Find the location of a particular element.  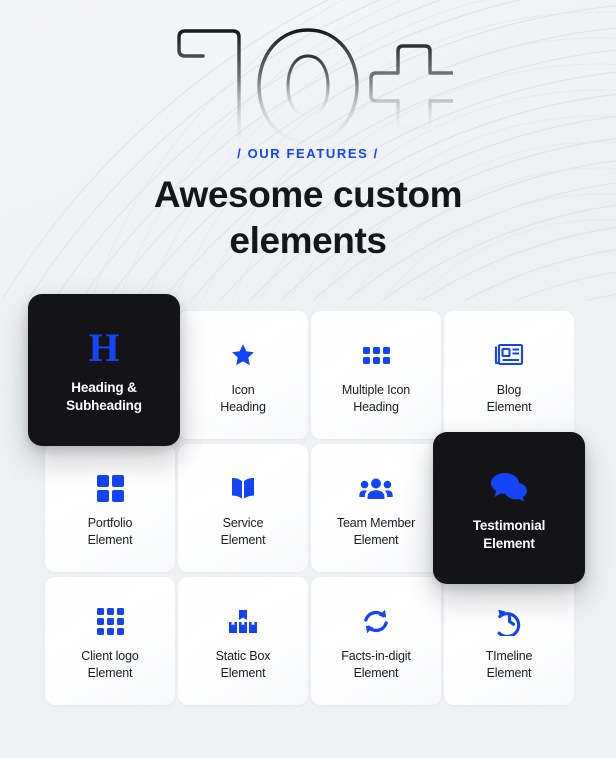

feature-card-label: Portfolio Element is located at coordinates (110, 531).